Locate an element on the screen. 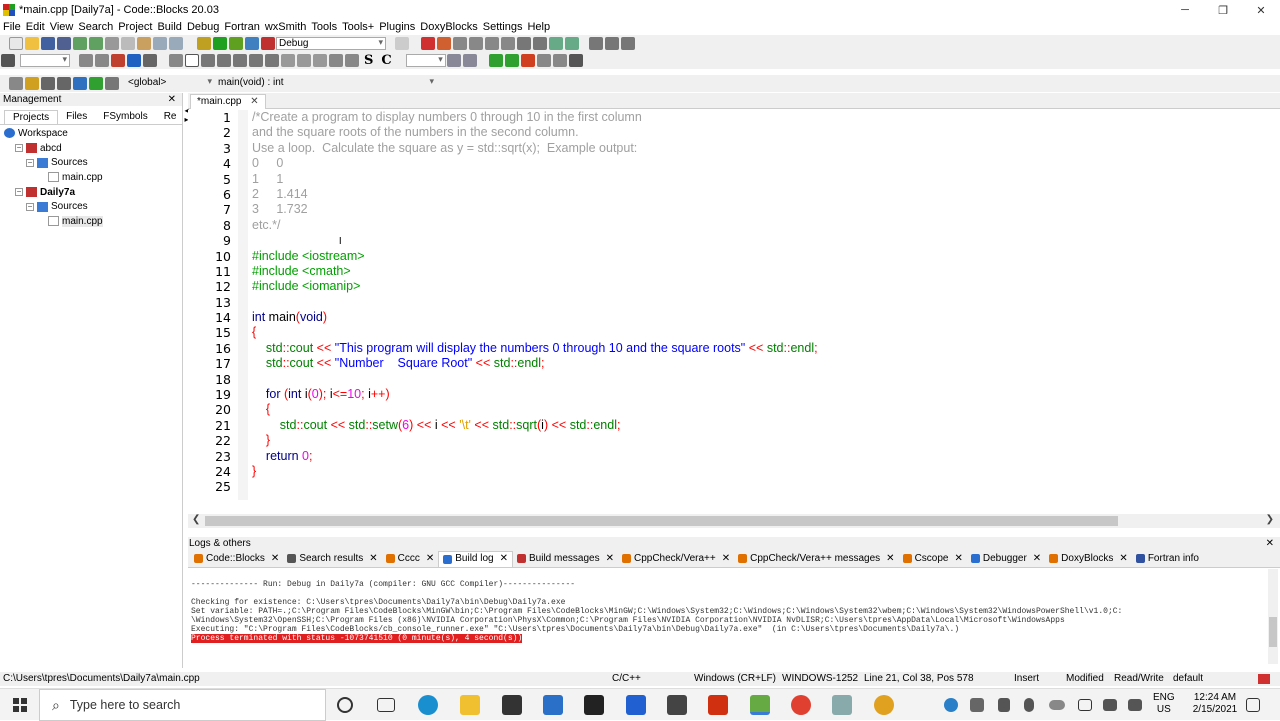  run-icon is located at coordinates (220, 43).